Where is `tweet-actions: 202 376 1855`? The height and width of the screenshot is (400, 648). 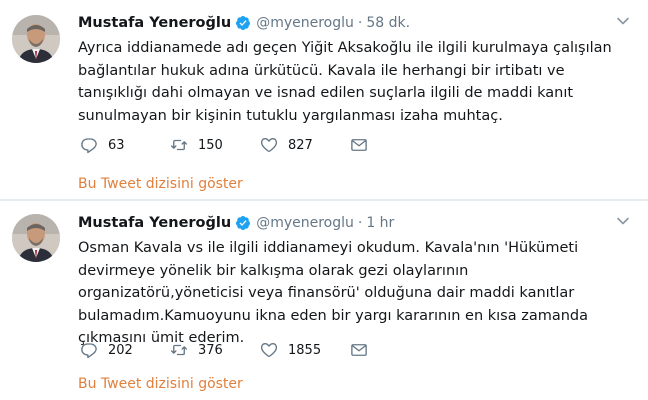
tweet-actions: 202 376 1855 is located at coordinates (227, 350).